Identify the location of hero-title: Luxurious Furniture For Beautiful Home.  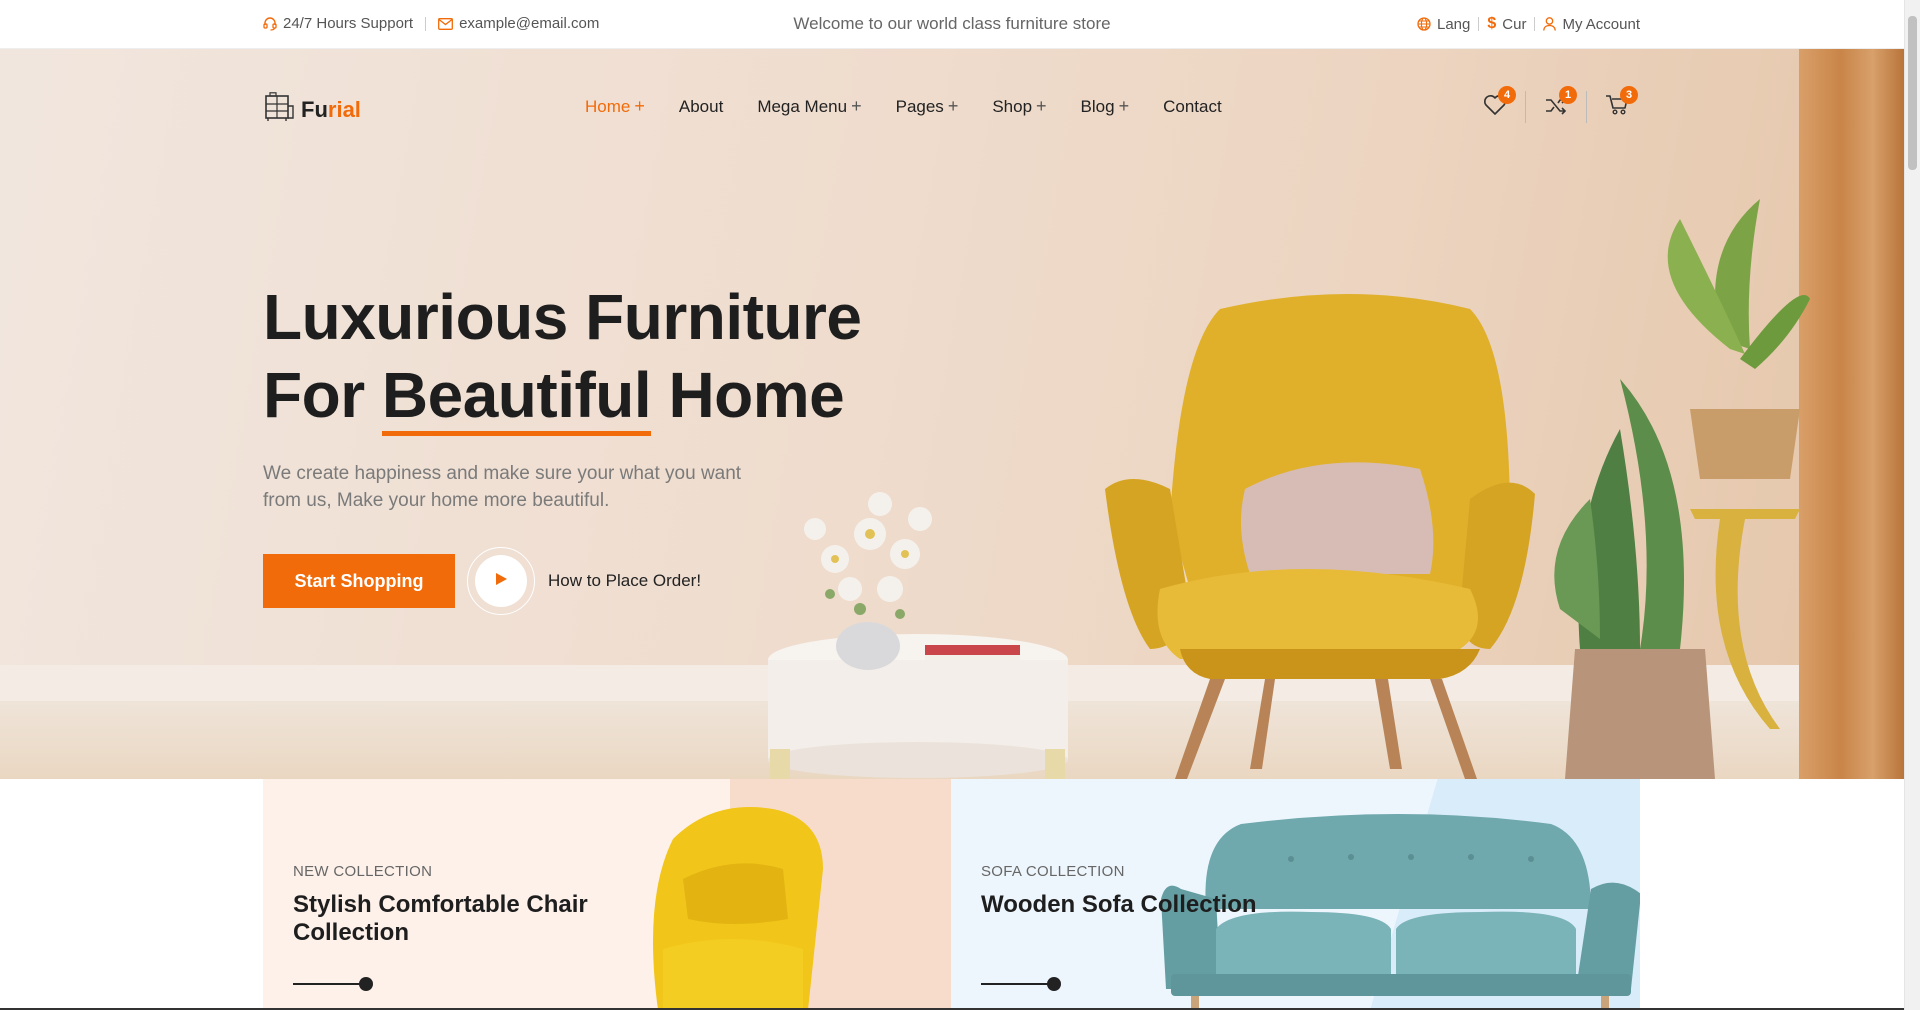
(562, 357).